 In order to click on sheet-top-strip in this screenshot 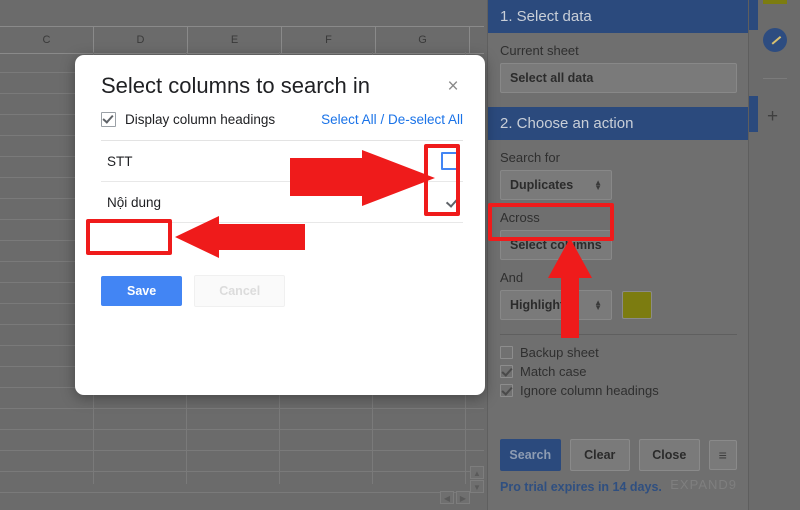, I will do `click(242, 13)`.